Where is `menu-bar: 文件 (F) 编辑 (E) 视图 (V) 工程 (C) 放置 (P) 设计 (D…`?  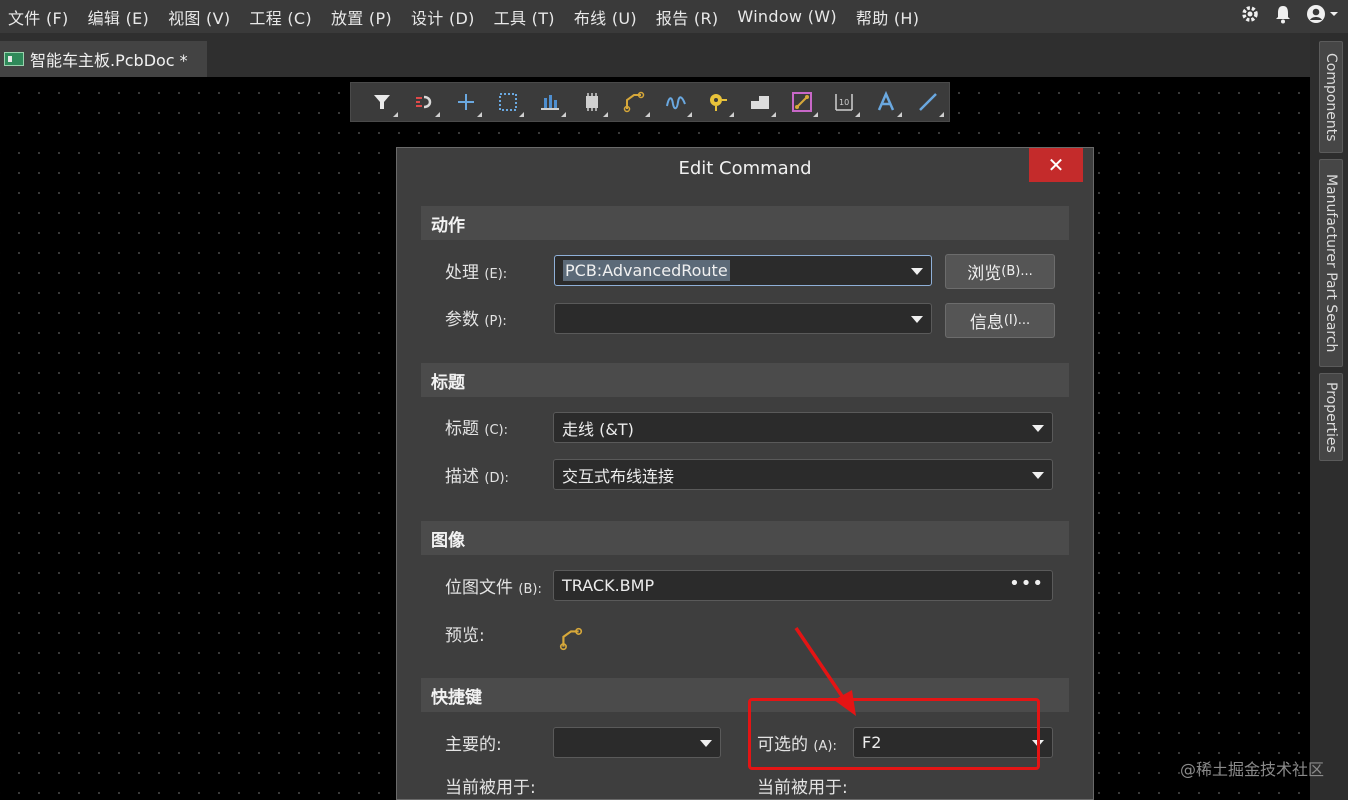
menu-bar: 文件 (F) 编辑 (E) 视图 (V) 工程 (C) 放置 (P) 设计 (D… is located at coordinates (674, 16).